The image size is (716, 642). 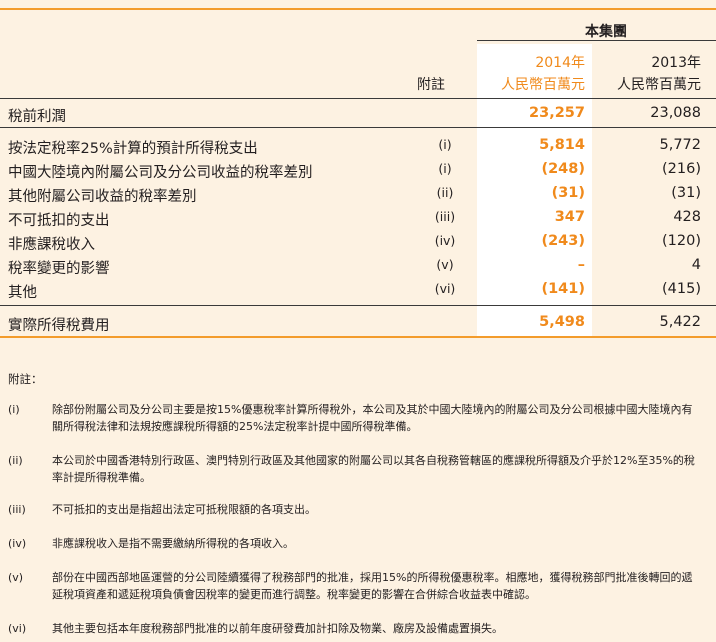 I want to click on row-label: 按法定稅率25%計算的預計所得稅支出, so click(x=133, y=149).